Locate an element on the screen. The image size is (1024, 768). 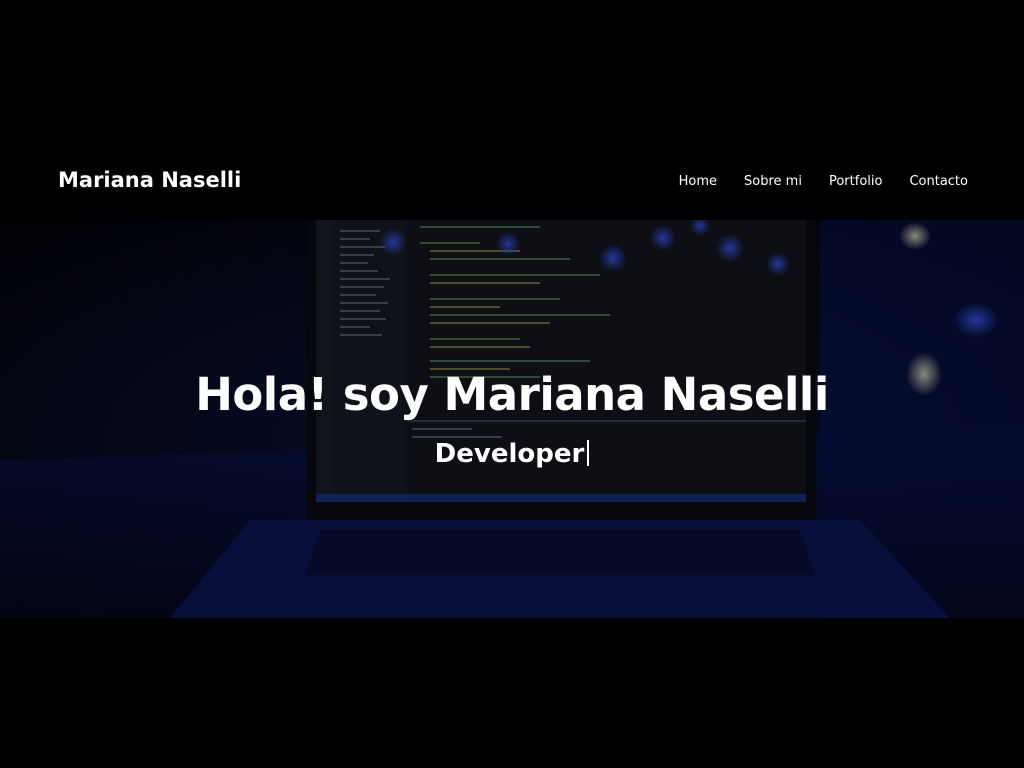
nav-menu: Home Sobre mi Portfolio Contacto is located at coordinates (810, 181).